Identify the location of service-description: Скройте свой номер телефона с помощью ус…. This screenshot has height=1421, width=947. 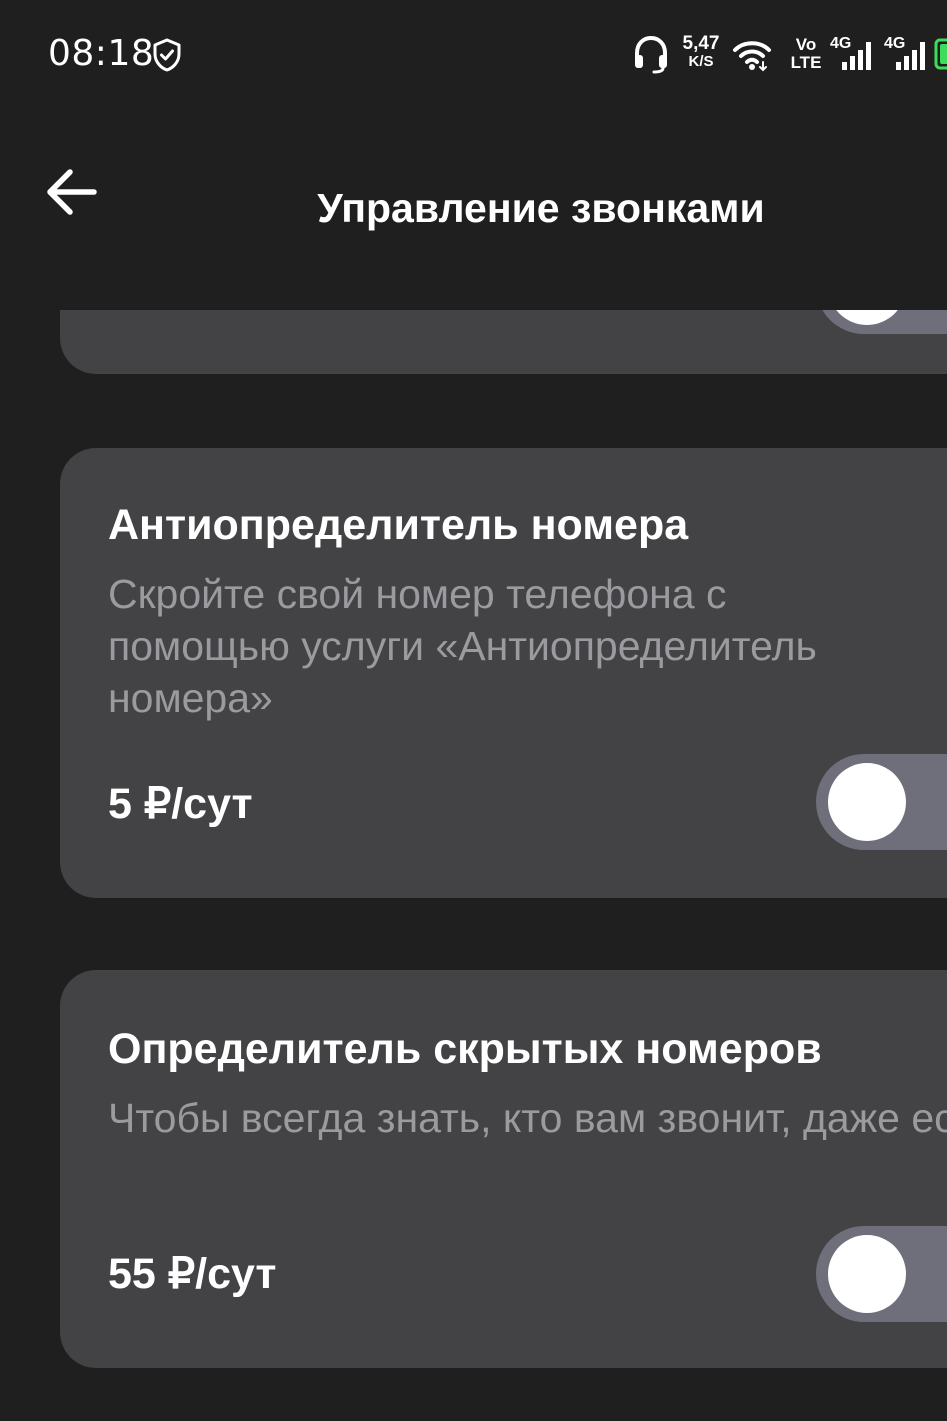
(462, 646).